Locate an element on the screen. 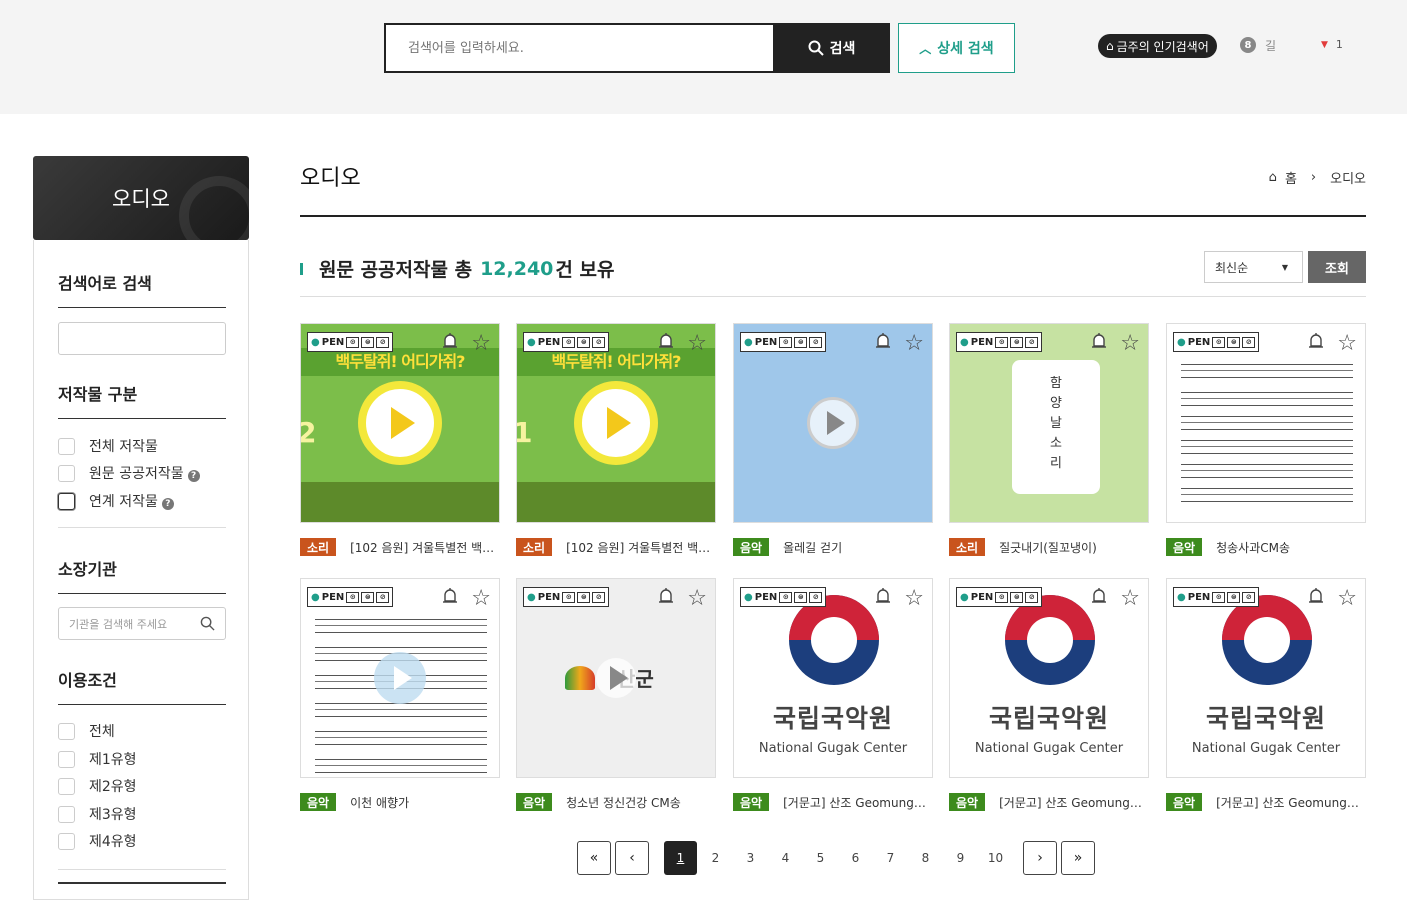 Image resolution: width=1407 pixels, height=900 pixels. audio-card: 함 양 날 소 리 ● PEN ⊙ ⊜ ⊘ ☆ 소리 질긋내기(질꼬냉이) is located at coordinates (1049, 439).